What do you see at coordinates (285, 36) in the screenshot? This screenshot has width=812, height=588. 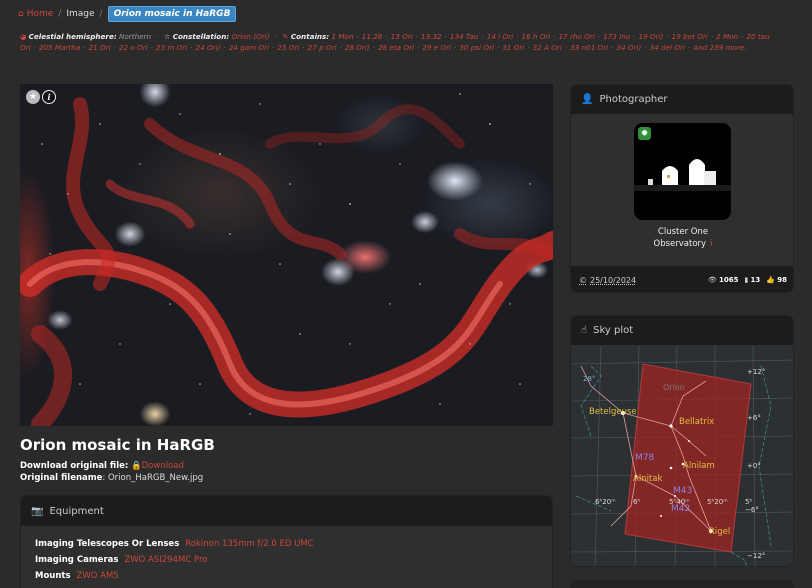 I see `tag-icon: ✎` at bounding box center [285, 36].